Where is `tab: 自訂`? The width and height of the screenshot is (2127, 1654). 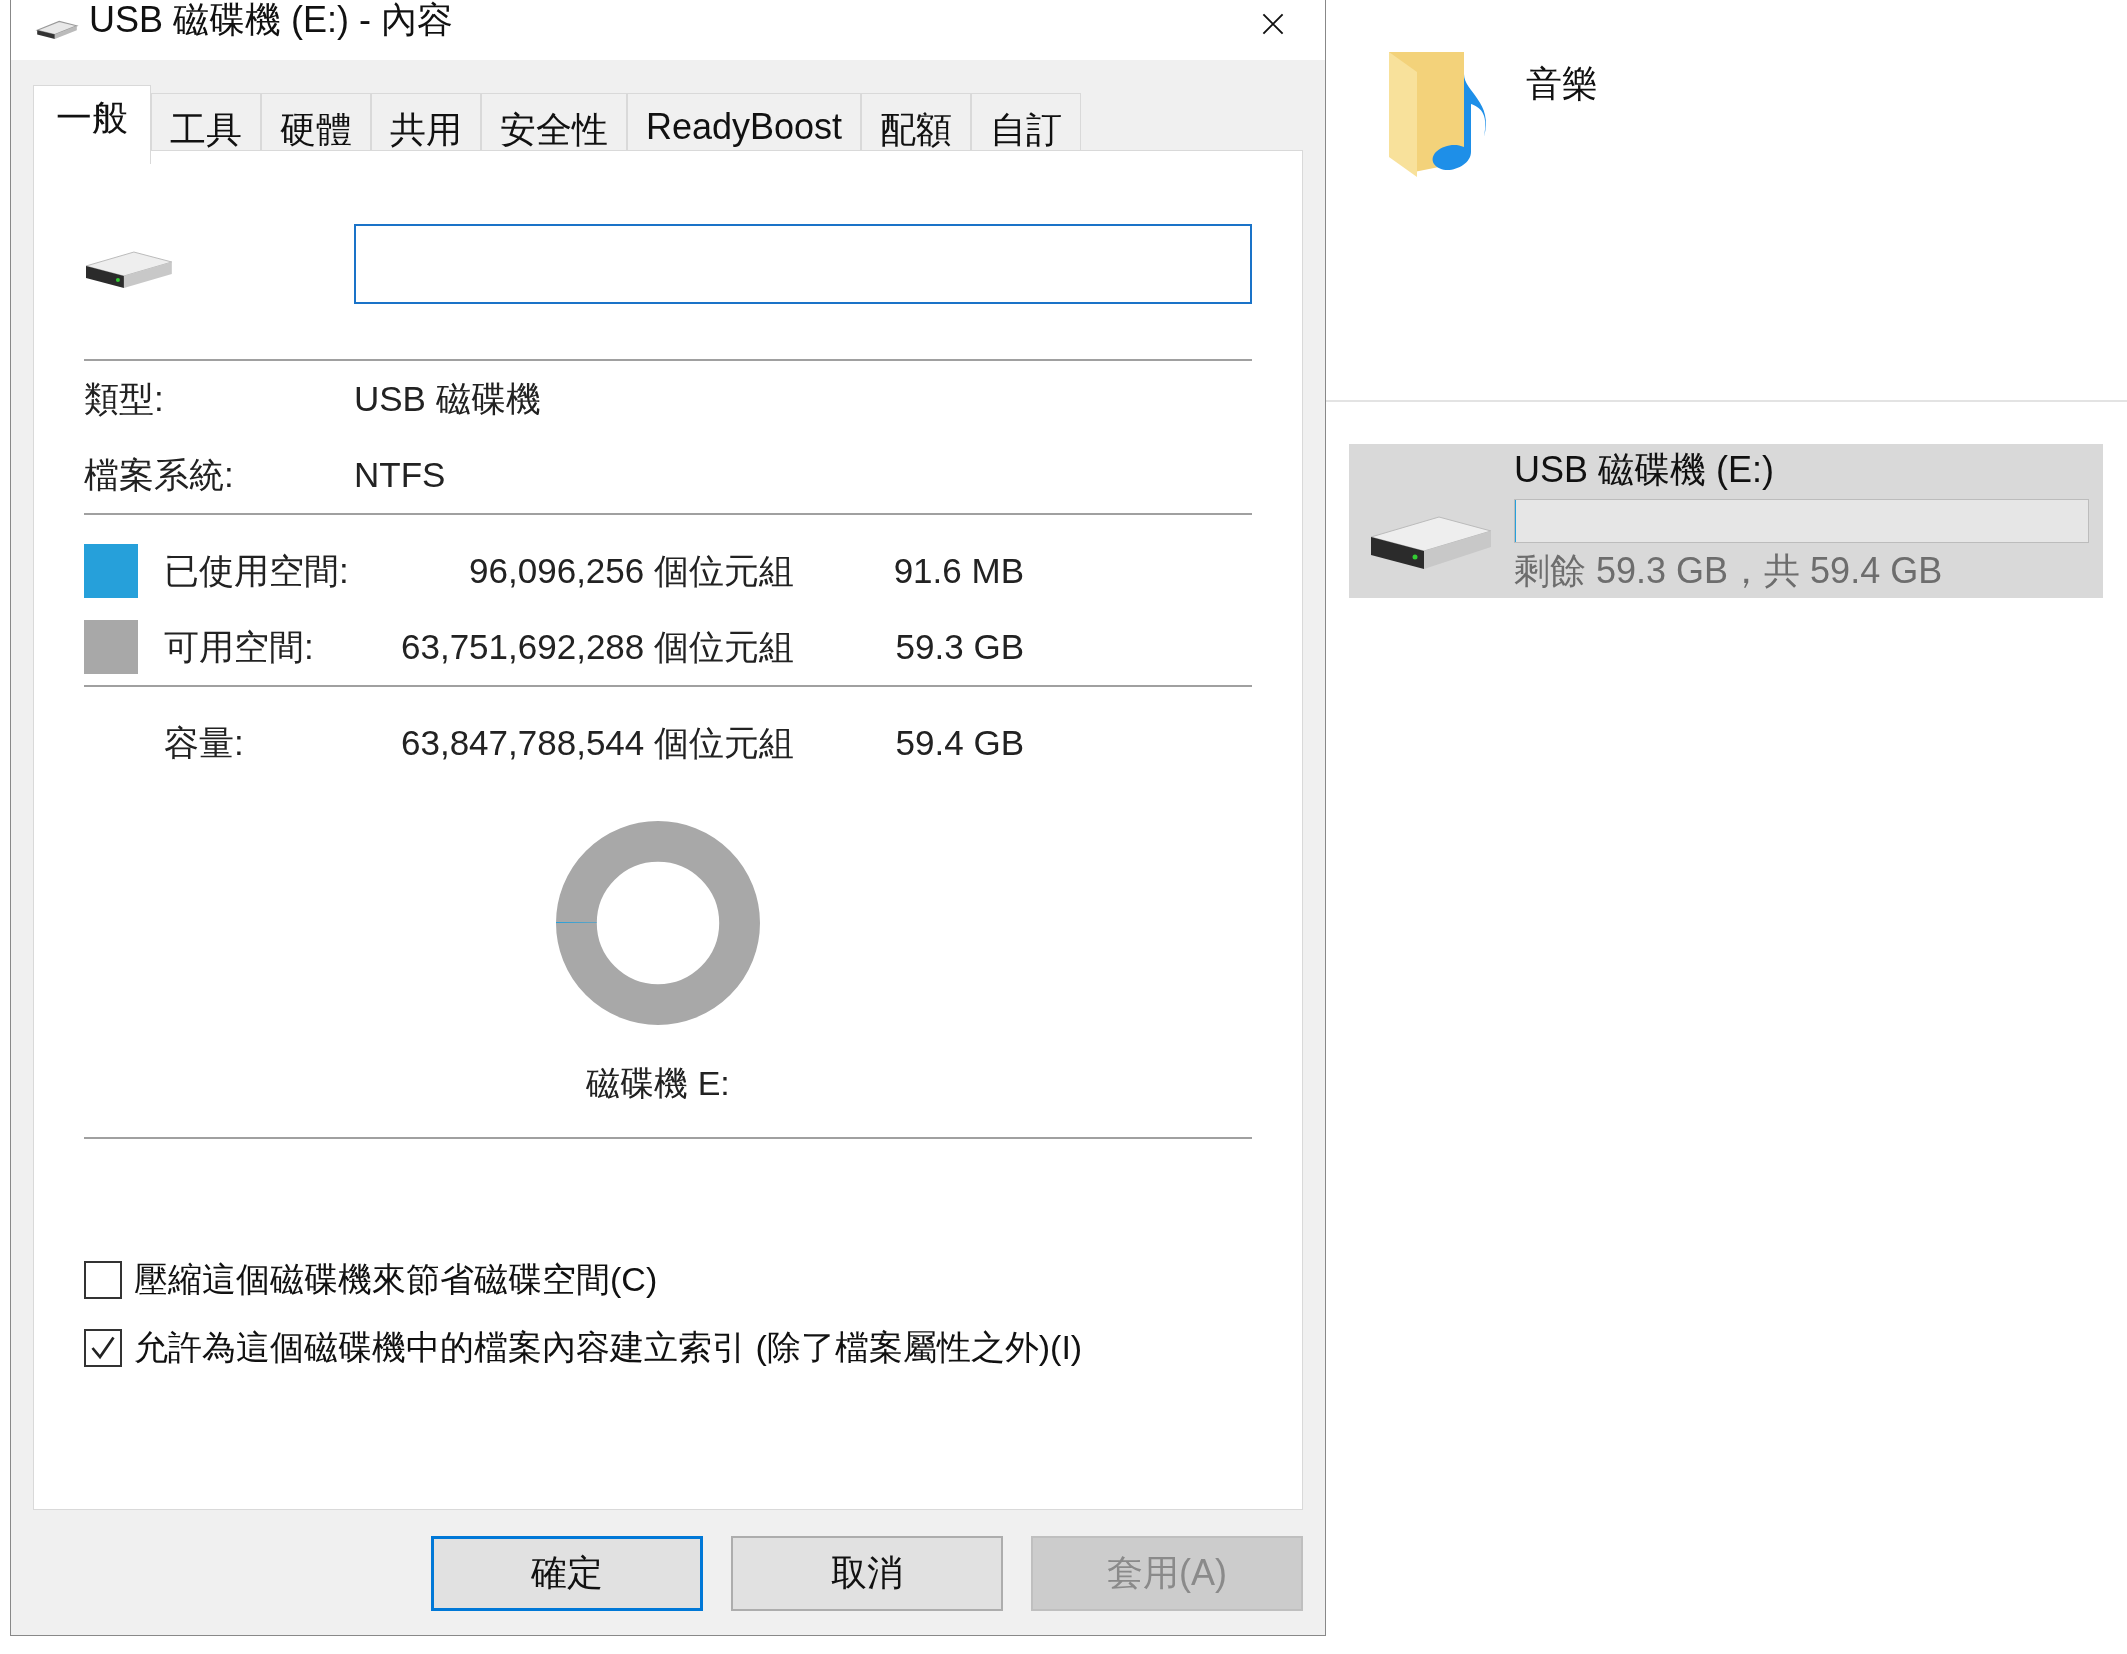
tab: 自訂 is located at coordinates (1026, 121).